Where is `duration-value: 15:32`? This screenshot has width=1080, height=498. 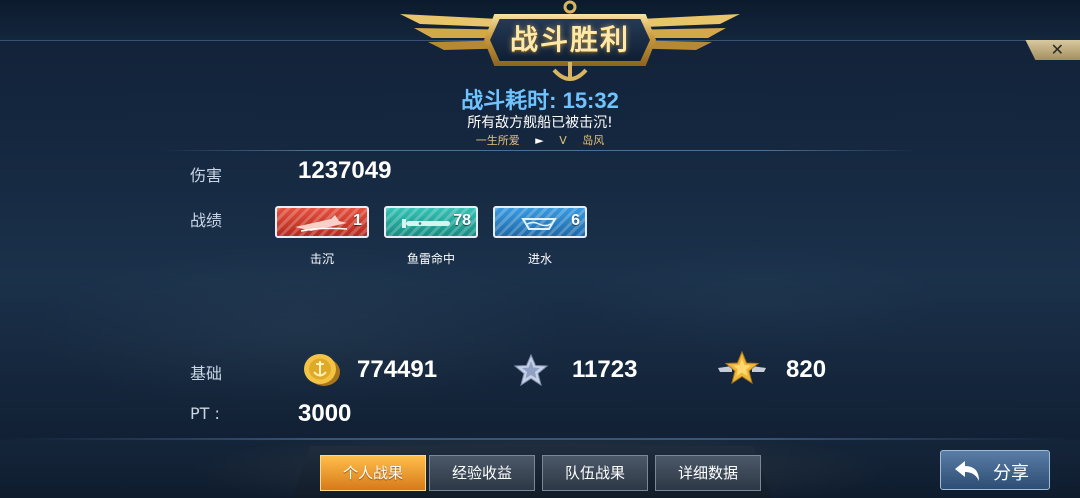
duration-value: 15:32 is located at coordinates (590, 100).